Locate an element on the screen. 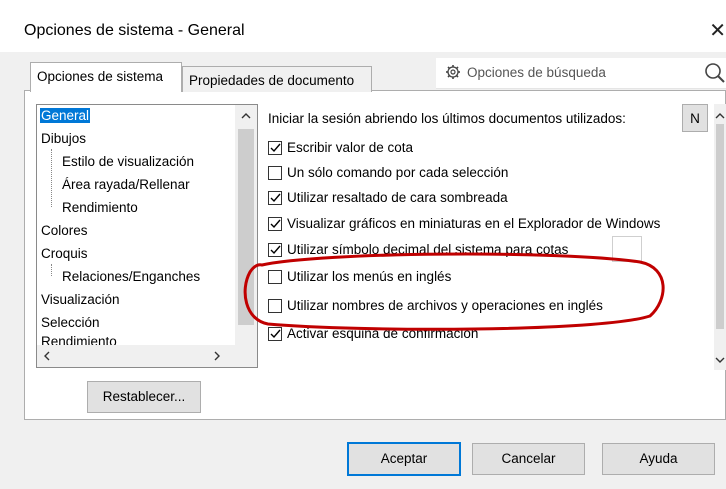  scroll-left-icon is located at coordinates (47, 357).